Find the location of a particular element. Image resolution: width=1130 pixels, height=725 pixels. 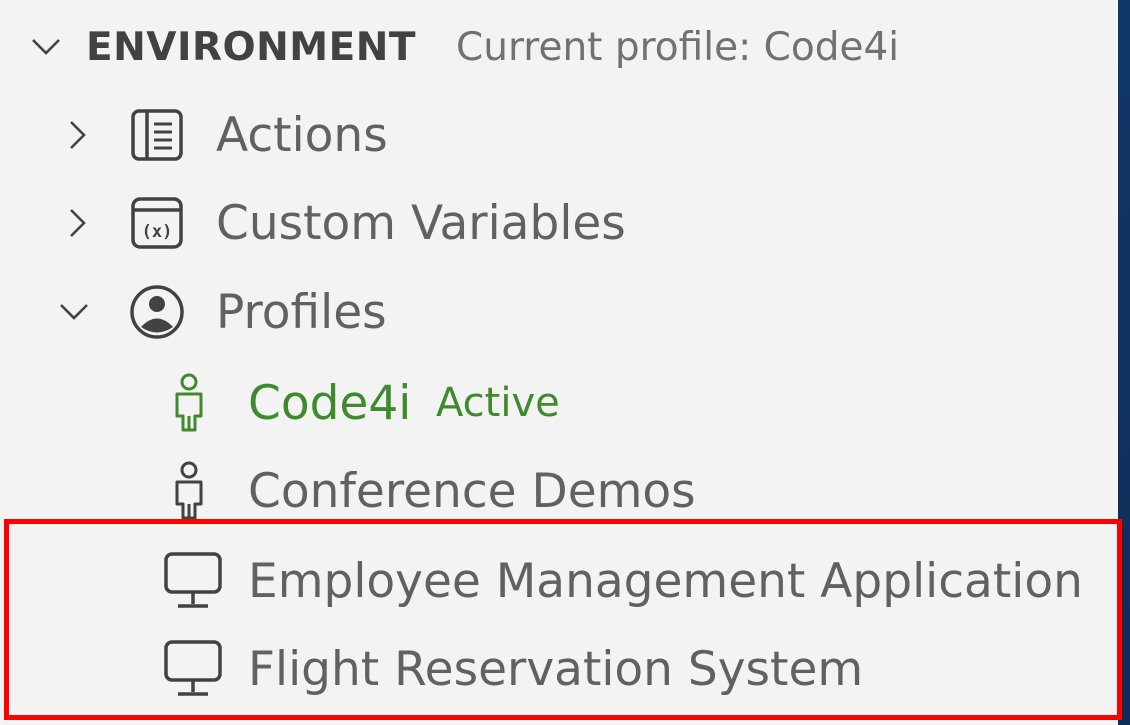

tree-item-custom-variables: (x) Custom Variables is located at coordinates (559, 223).